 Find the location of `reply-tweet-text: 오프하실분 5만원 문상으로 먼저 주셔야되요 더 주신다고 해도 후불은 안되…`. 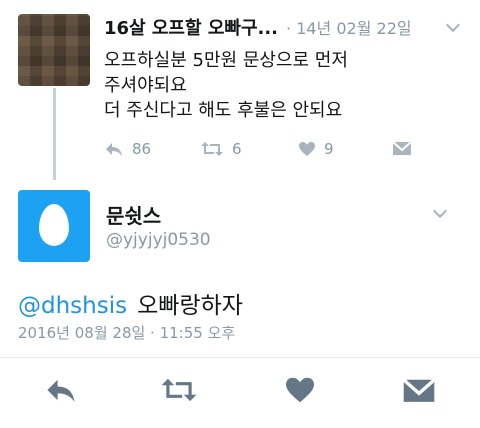

reply-tweet-text: 오프하실분 5만원 문상으로 먼저 주셔야되요 더 주신다고 해도 후불은 안되… is located at coordinates (279, 85).